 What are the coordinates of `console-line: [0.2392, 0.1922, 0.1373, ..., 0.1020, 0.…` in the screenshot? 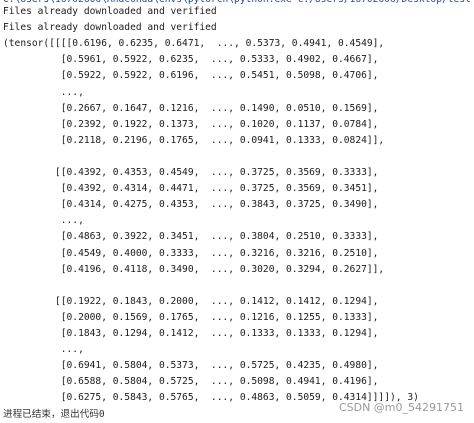 It's located at (191, 124).